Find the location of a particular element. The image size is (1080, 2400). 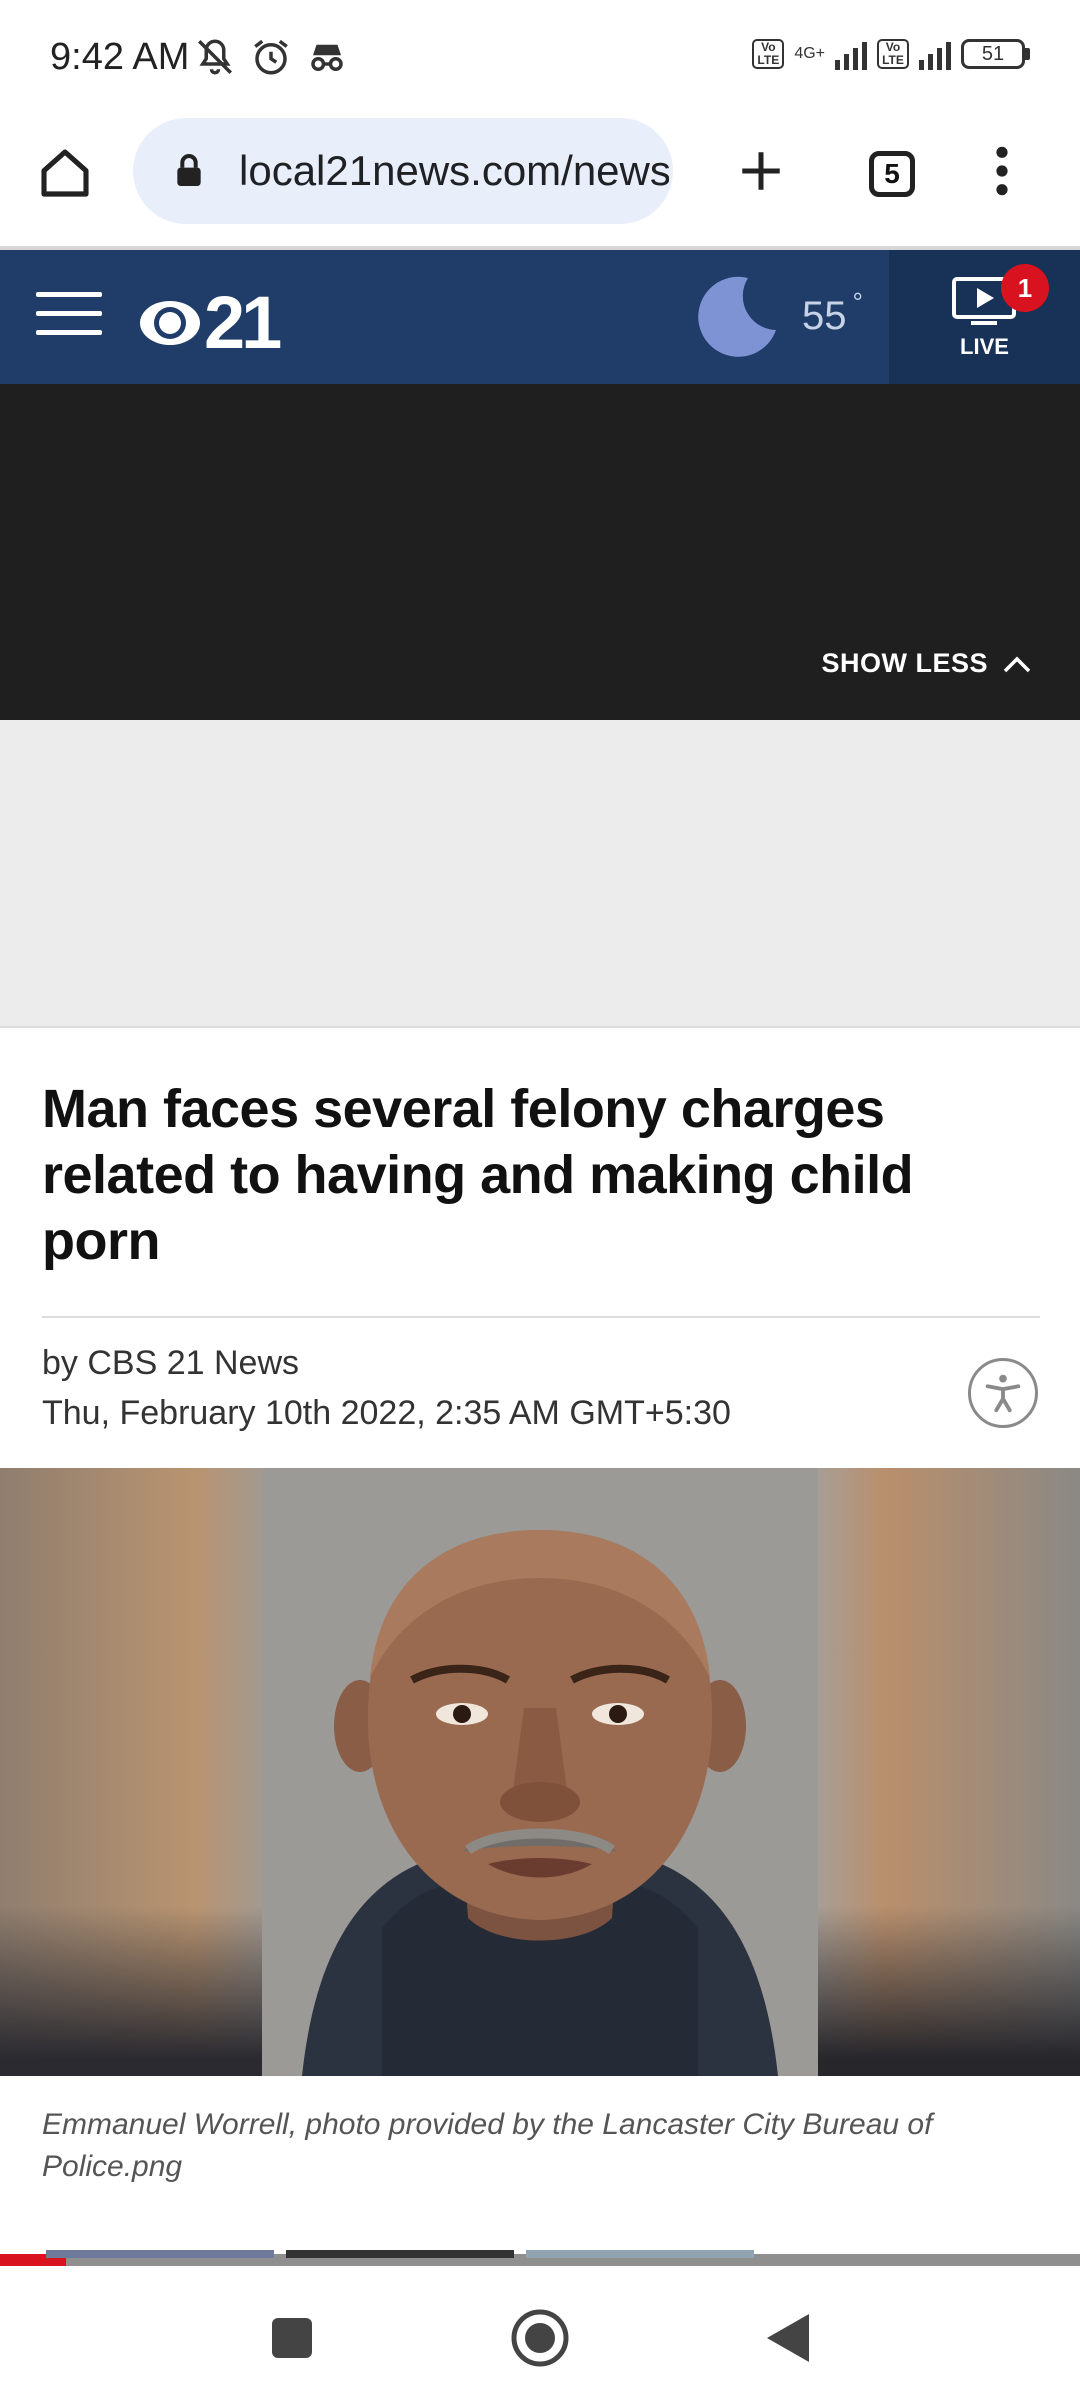

cbs21-logo: 21 is located at coordinates (210, 322).